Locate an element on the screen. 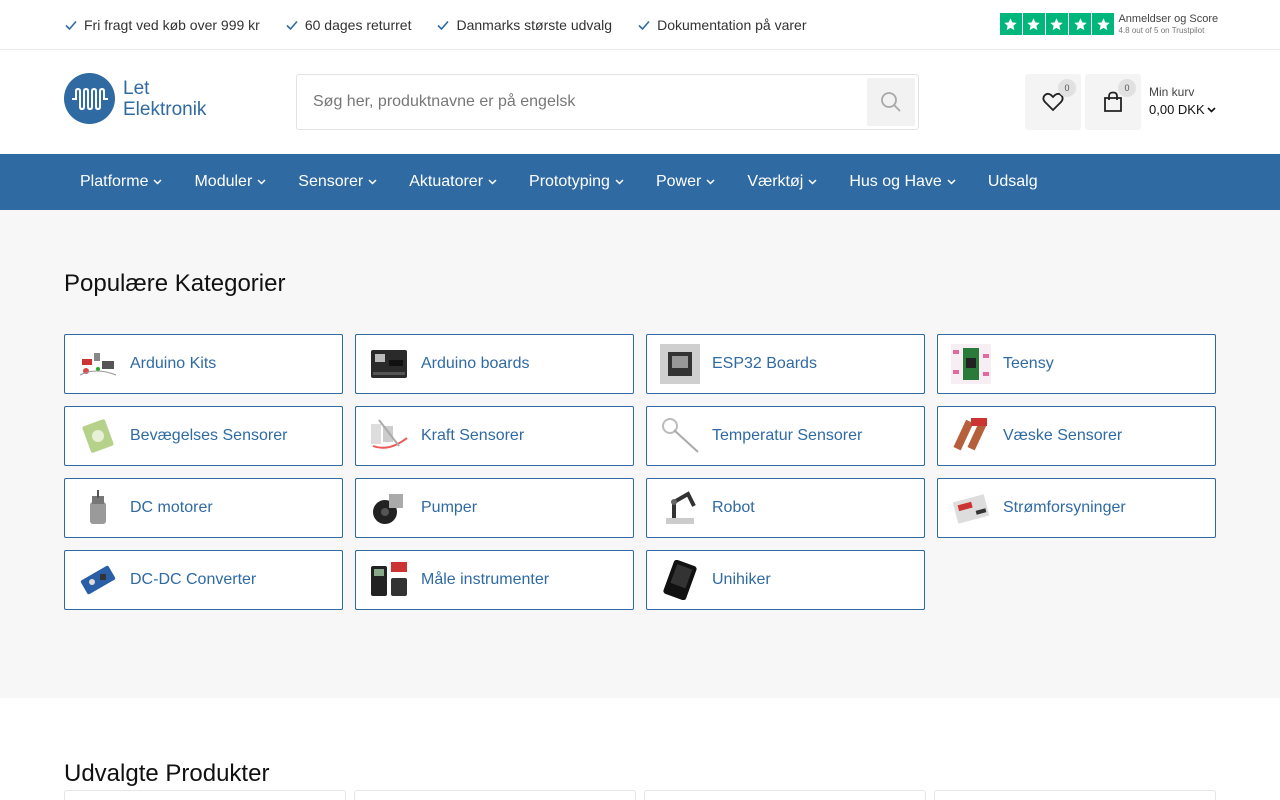 The image size is (1280, 800). nav-item-label: Sensorer is located at coordinates (331, 181).